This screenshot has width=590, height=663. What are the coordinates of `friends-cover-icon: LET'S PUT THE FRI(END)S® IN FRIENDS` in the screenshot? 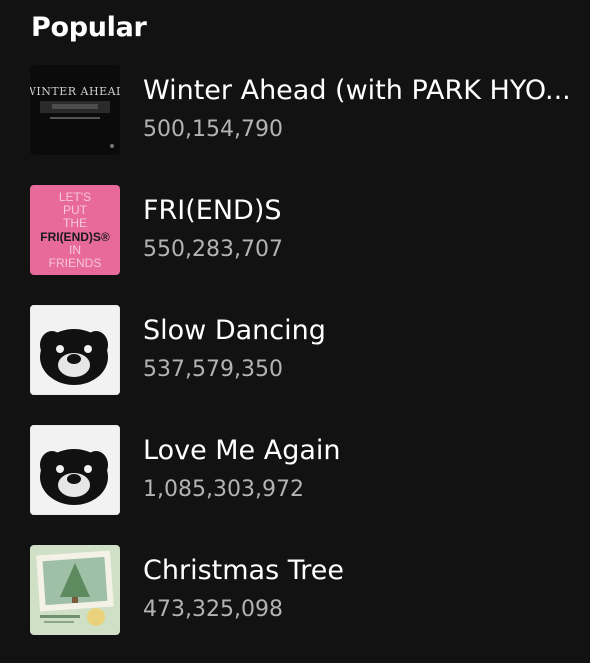 It's located at (75, 230).